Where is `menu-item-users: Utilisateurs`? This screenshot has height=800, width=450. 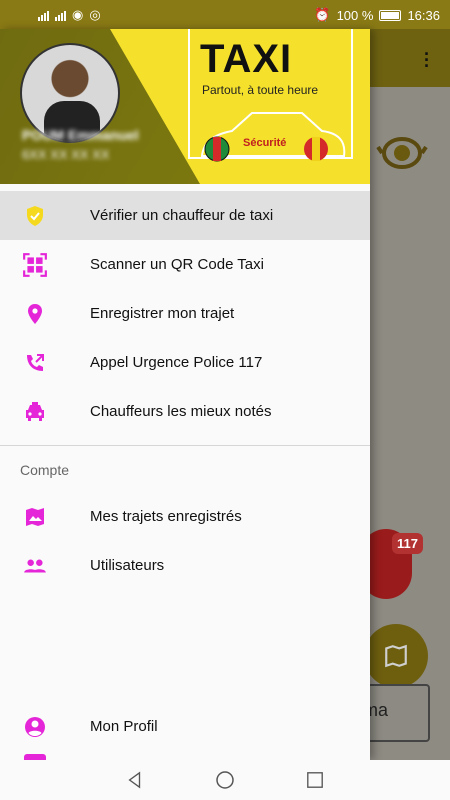
menu-item-users: Utilisateurs is located at coordinates (185, 565).